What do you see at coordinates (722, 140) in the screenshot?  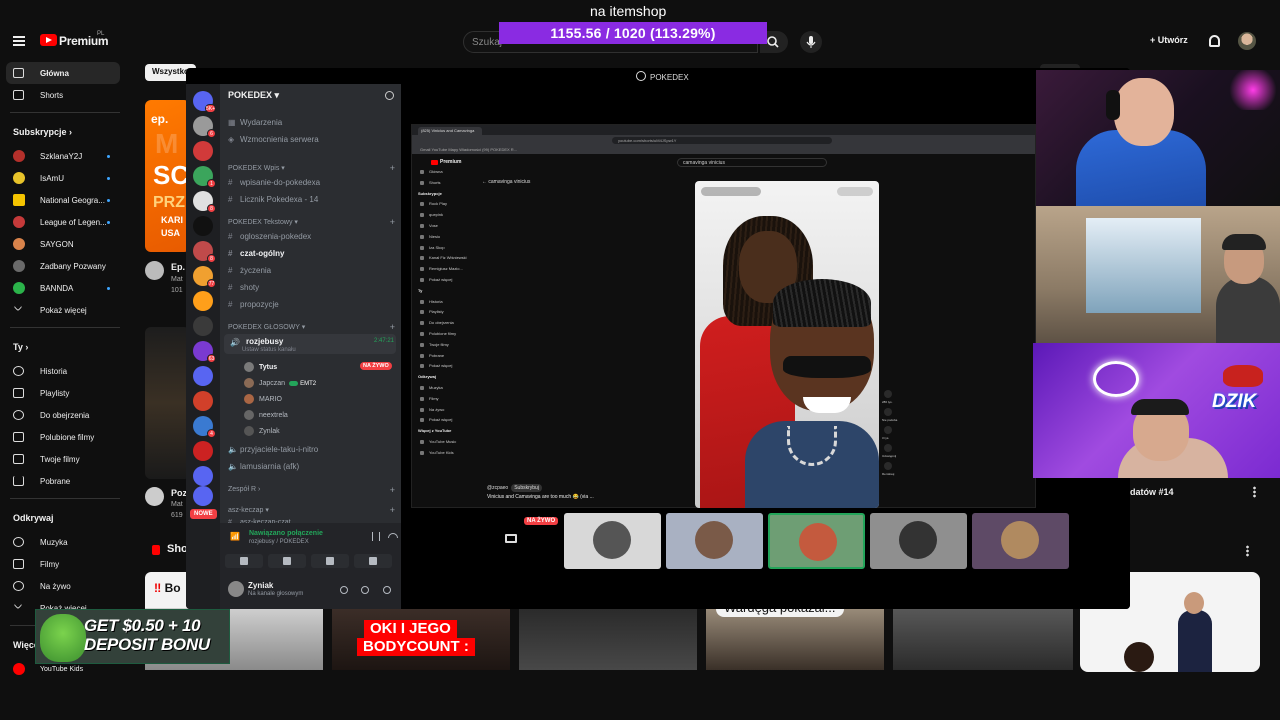 I see `browser-url: youtube.com/shorts/uM4JSpw1Y` at bounding box center [722, 140].